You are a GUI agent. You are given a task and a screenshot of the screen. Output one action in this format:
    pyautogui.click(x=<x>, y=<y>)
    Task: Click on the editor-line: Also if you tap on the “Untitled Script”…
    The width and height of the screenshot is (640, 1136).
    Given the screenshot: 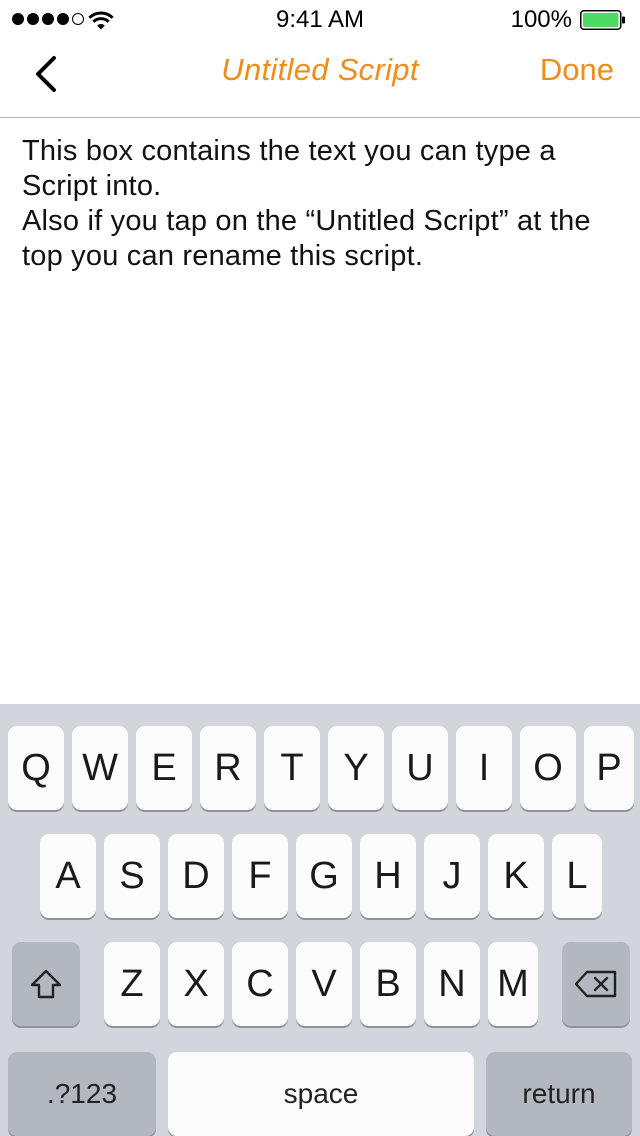 What is the action you would take?
    pyautogui.click(x=306, y=238)
    